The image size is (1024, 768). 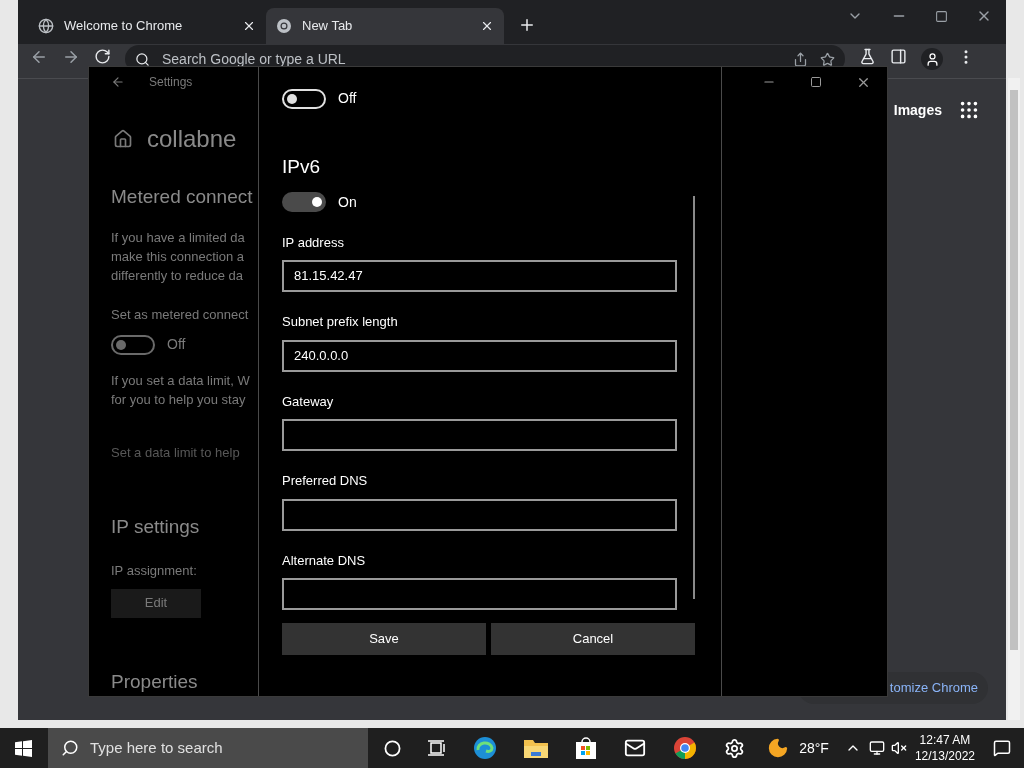 What do you see at coordinates (284, 26) in the screenshot?
I see `chrome-logo-icon` at bounding box center [284, 26].